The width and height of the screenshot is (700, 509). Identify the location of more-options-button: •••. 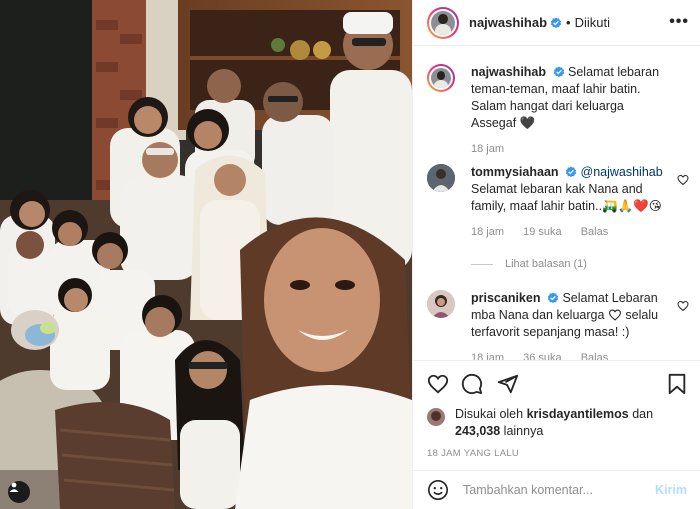
(679, 22).